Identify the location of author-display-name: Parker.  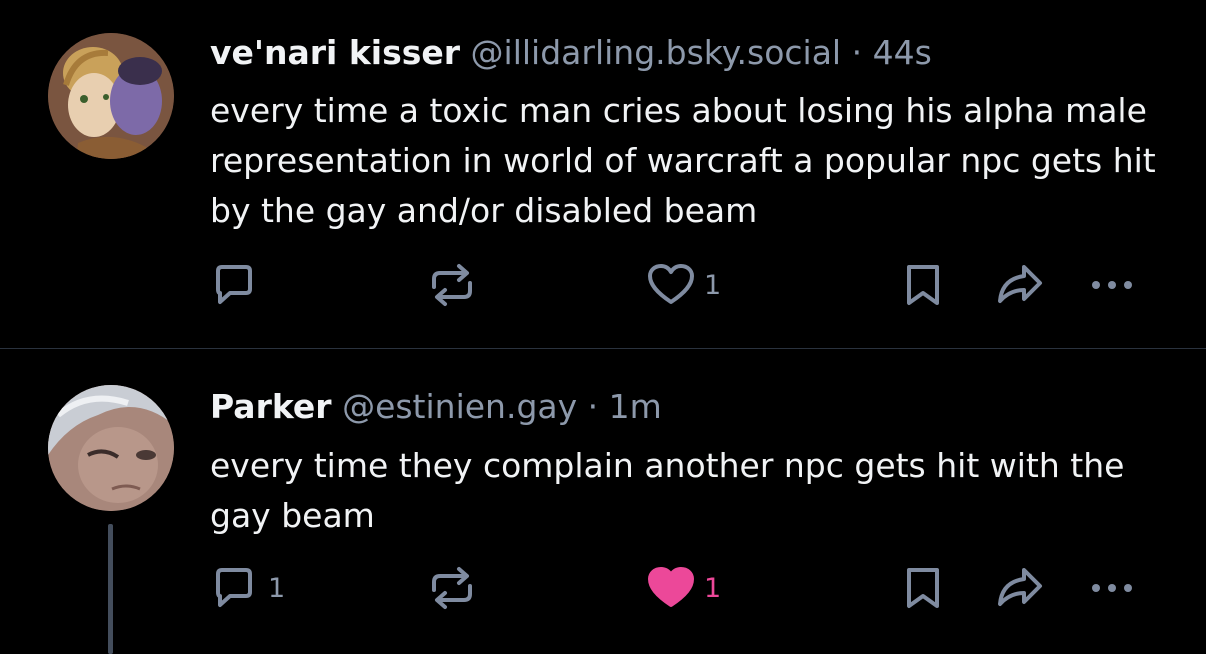
(271, 406).